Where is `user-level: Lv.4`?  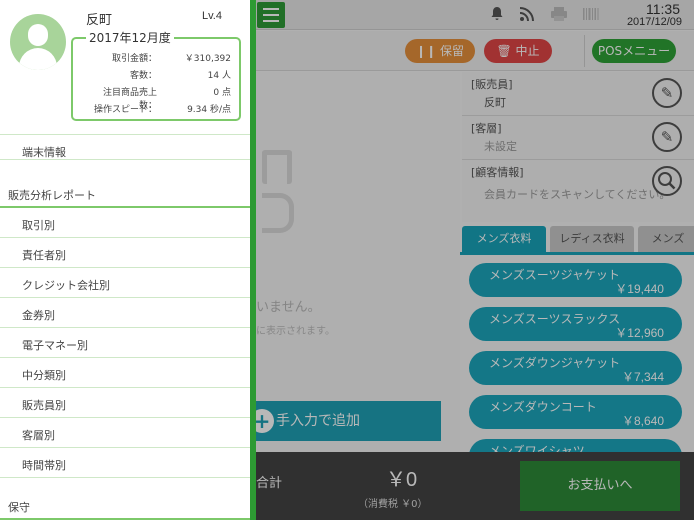
user-level: Lv.4 is located at coordinates (212, 16).